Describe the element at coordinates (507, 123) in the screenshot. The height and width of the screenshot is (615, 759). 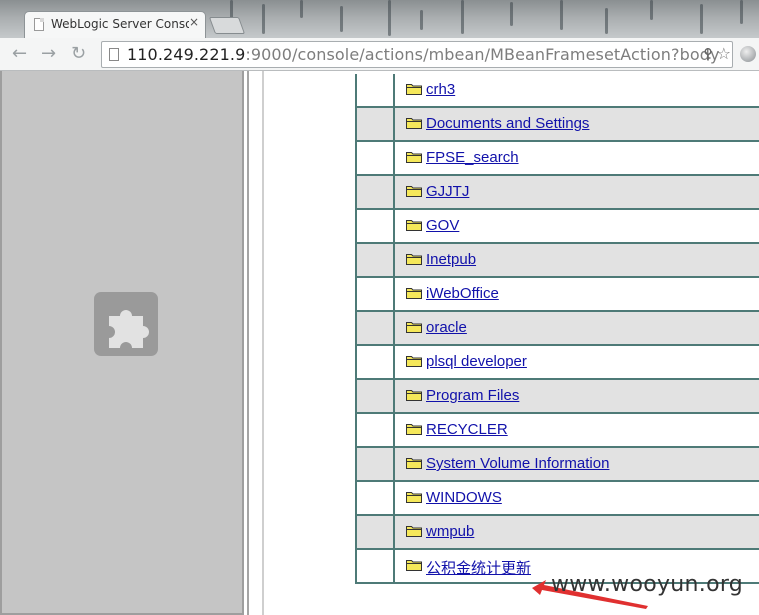
I see `folder-link: Documents and Settings` at that location.